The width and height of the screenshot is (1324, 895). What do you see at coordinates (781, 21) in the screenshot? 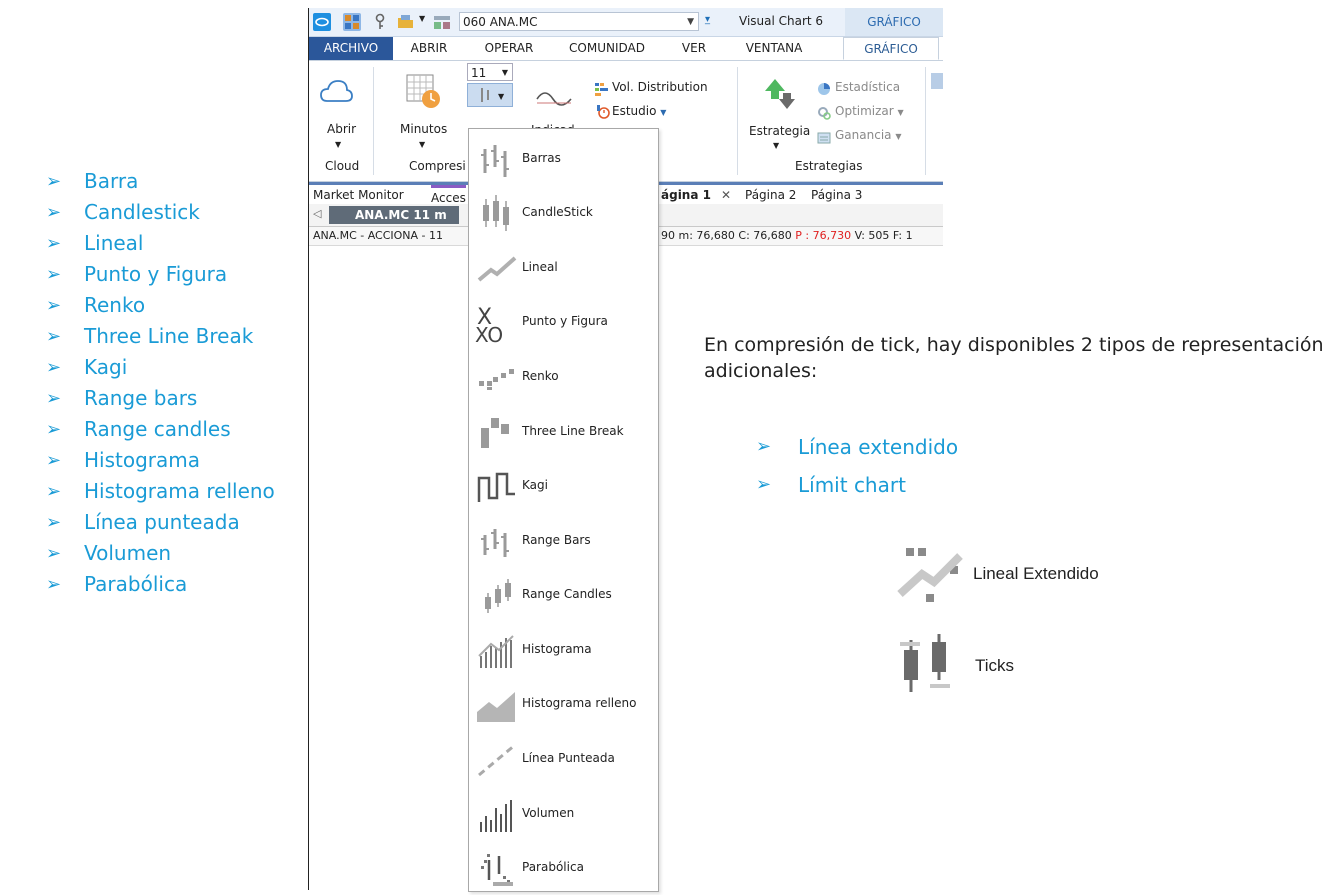
I see `window-title: Visual Chart 6` at bounding box center [781, 21].